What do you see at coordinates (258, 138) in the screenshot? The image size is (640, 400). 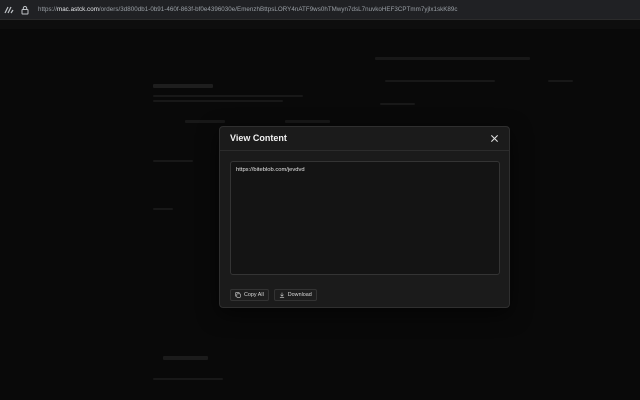 I see `modal-title: View Content` at bounding box center [258, 138].